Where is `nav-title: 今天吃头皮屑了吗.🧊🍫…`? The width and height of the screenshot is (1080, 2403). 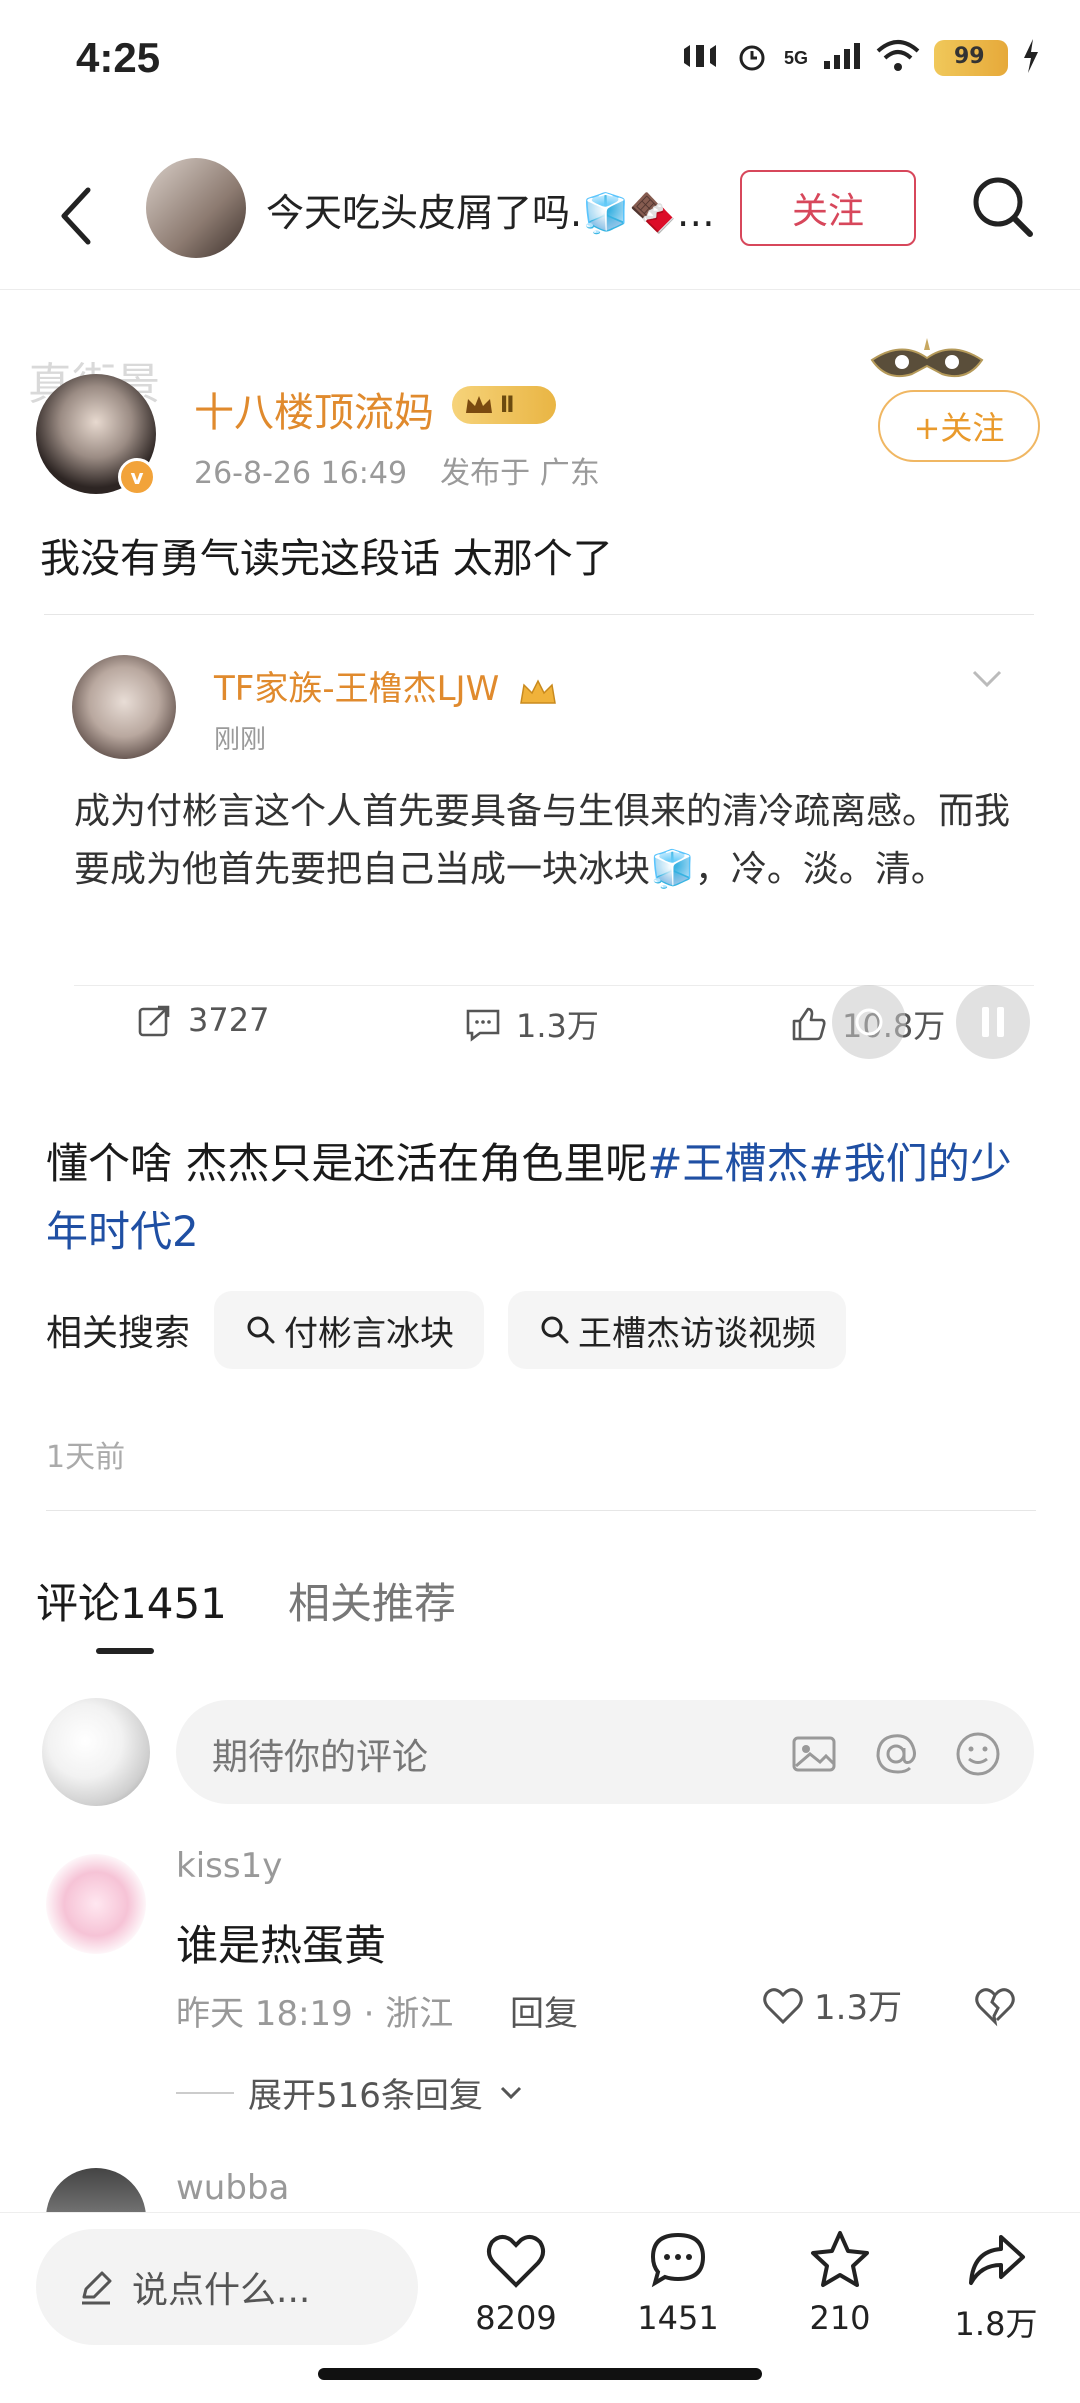
nav-title: 今天吃头皮屑了吗.🧊🍫… is located at coordinates (501, 209).